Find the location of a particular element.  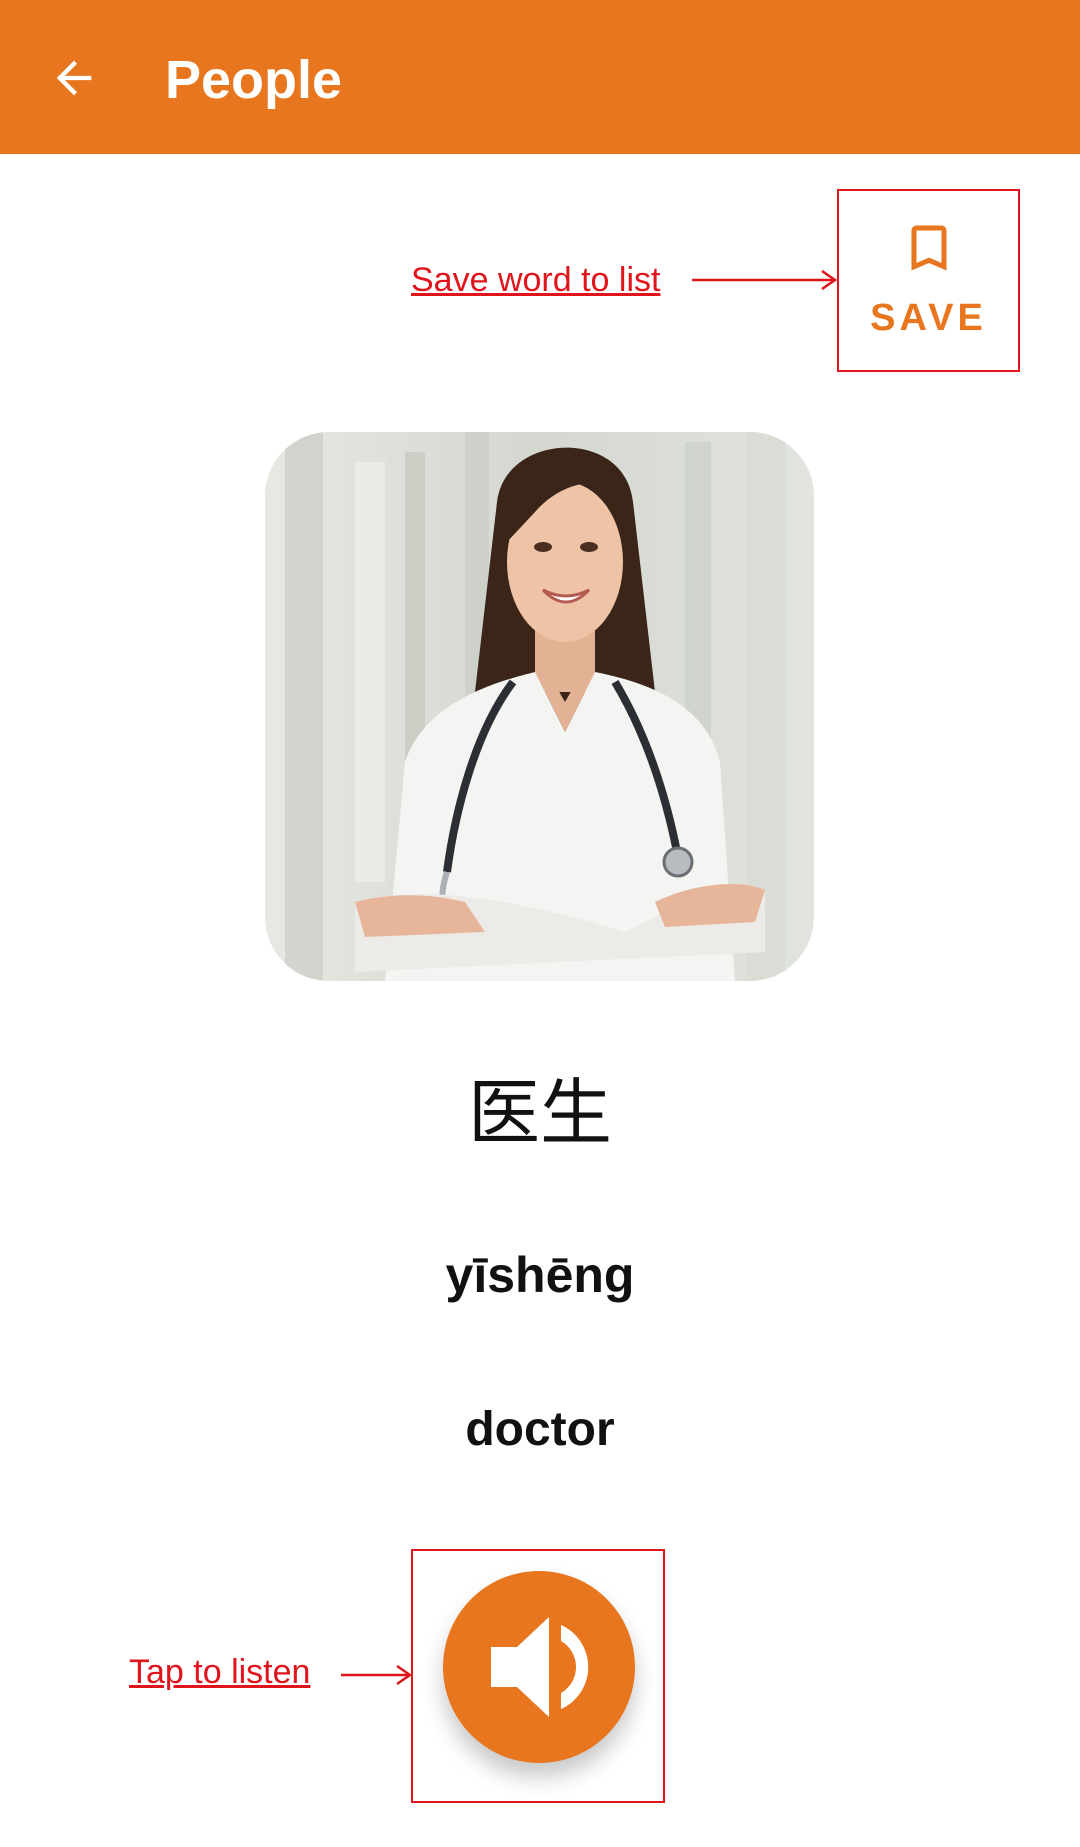

save-button: SAVE is located at coordinates (928, 280).